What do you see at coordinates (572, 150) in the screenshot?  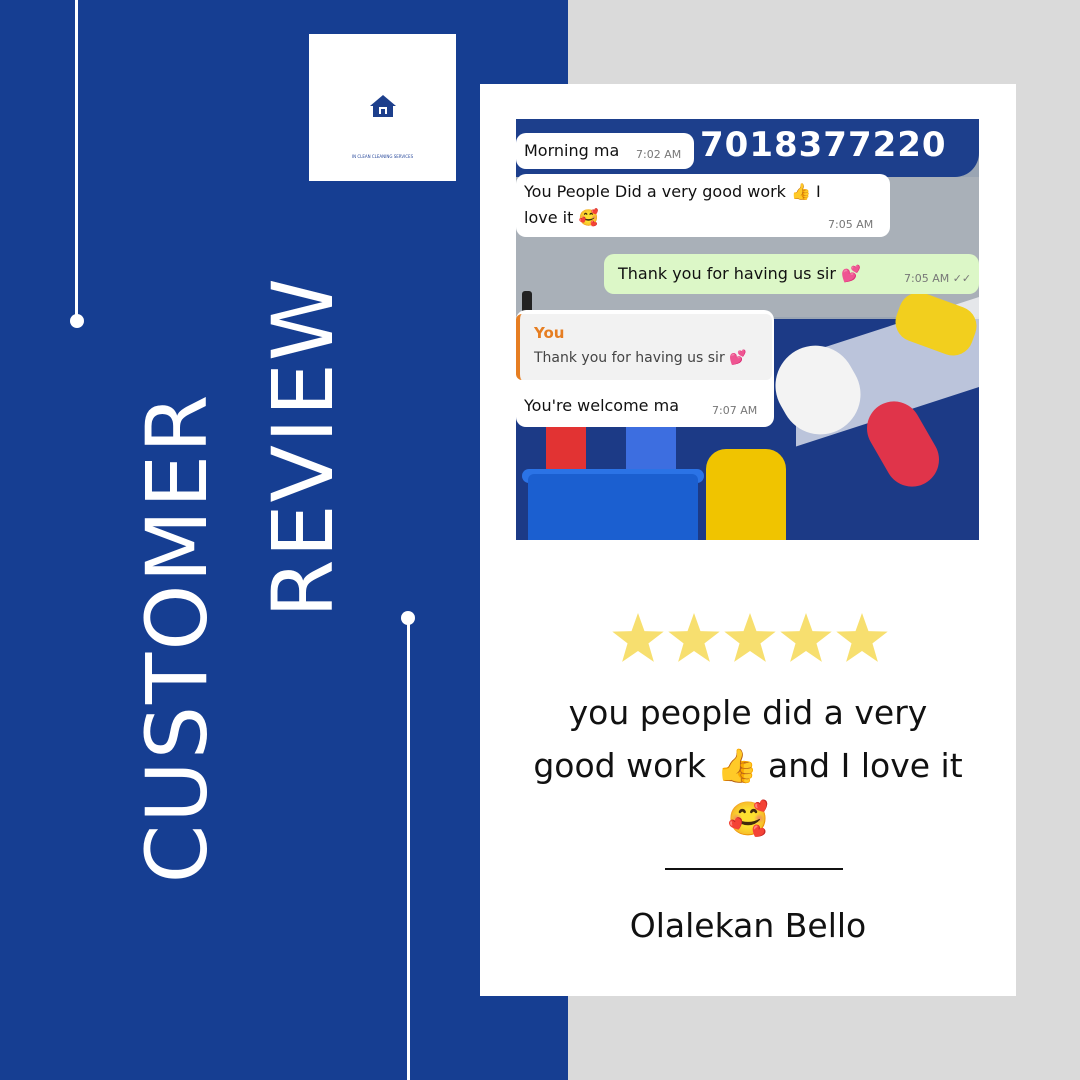 I see `message-text: Morning ma` at bounding box center [572, 150].